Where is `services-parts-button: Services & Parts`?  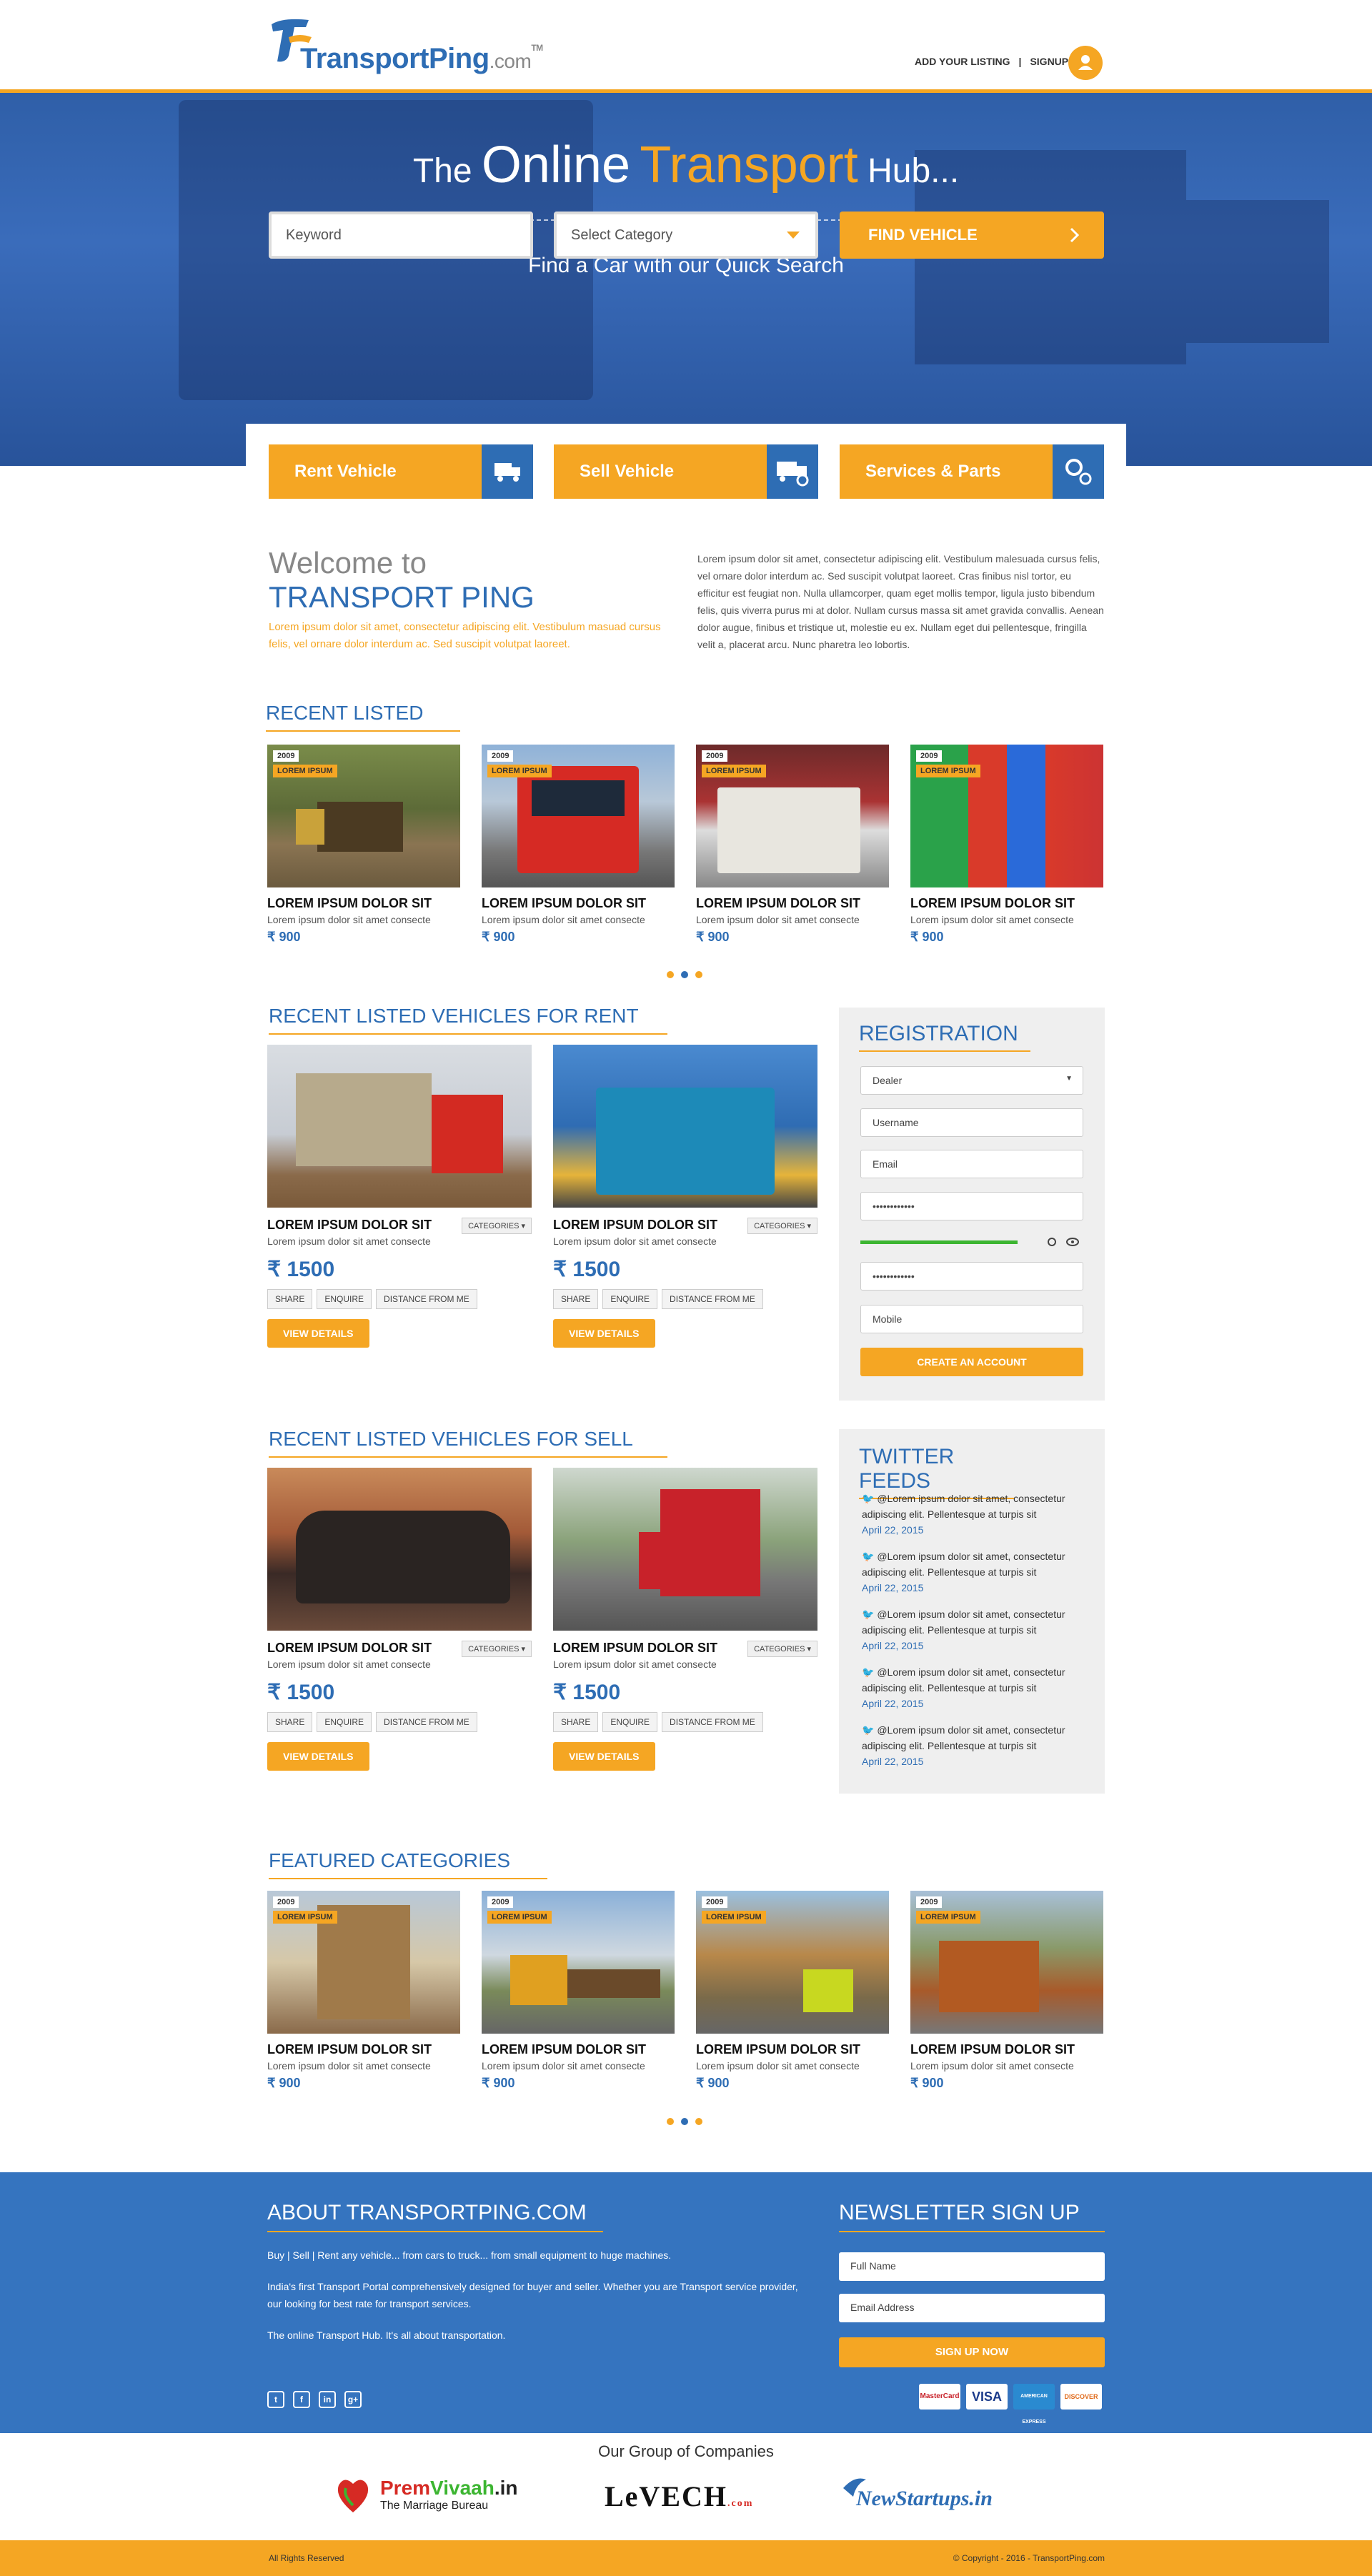 services-parts-button: Services & Parts is located at coordinates (972, 471).